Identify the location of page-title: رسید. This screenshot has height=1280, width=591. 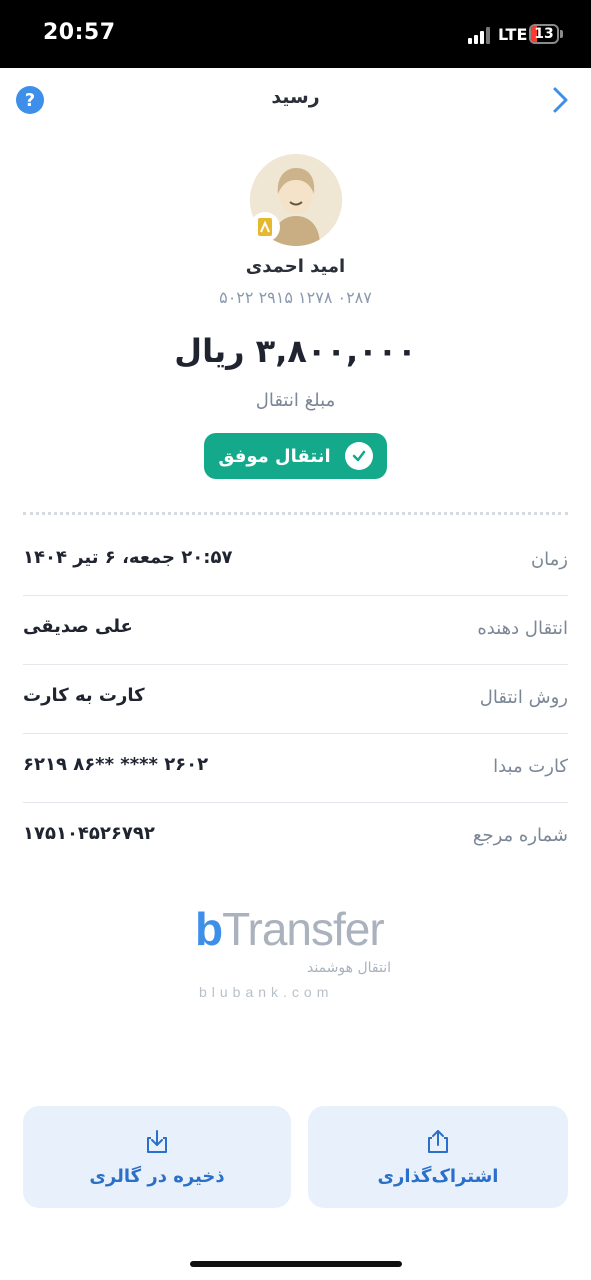
(295, 97).